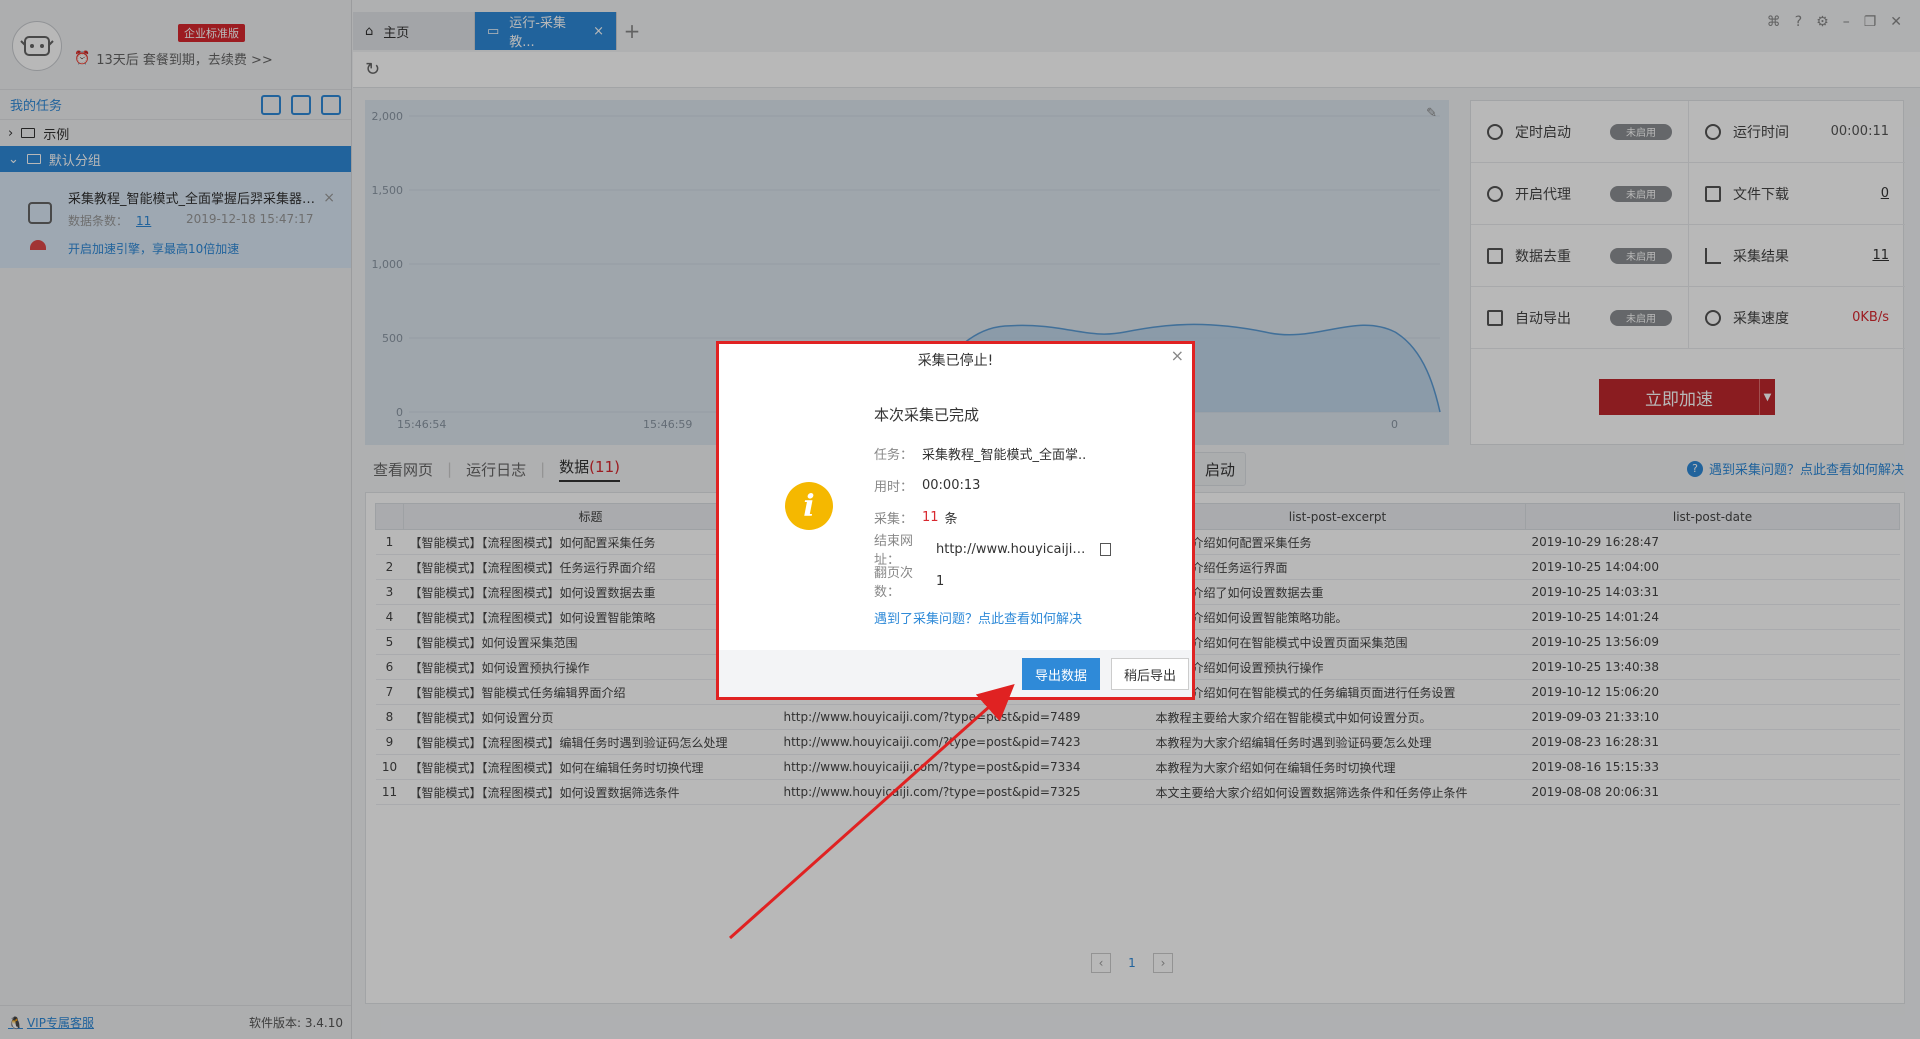  I want to click on count-unit: 条, so click(951, 519).